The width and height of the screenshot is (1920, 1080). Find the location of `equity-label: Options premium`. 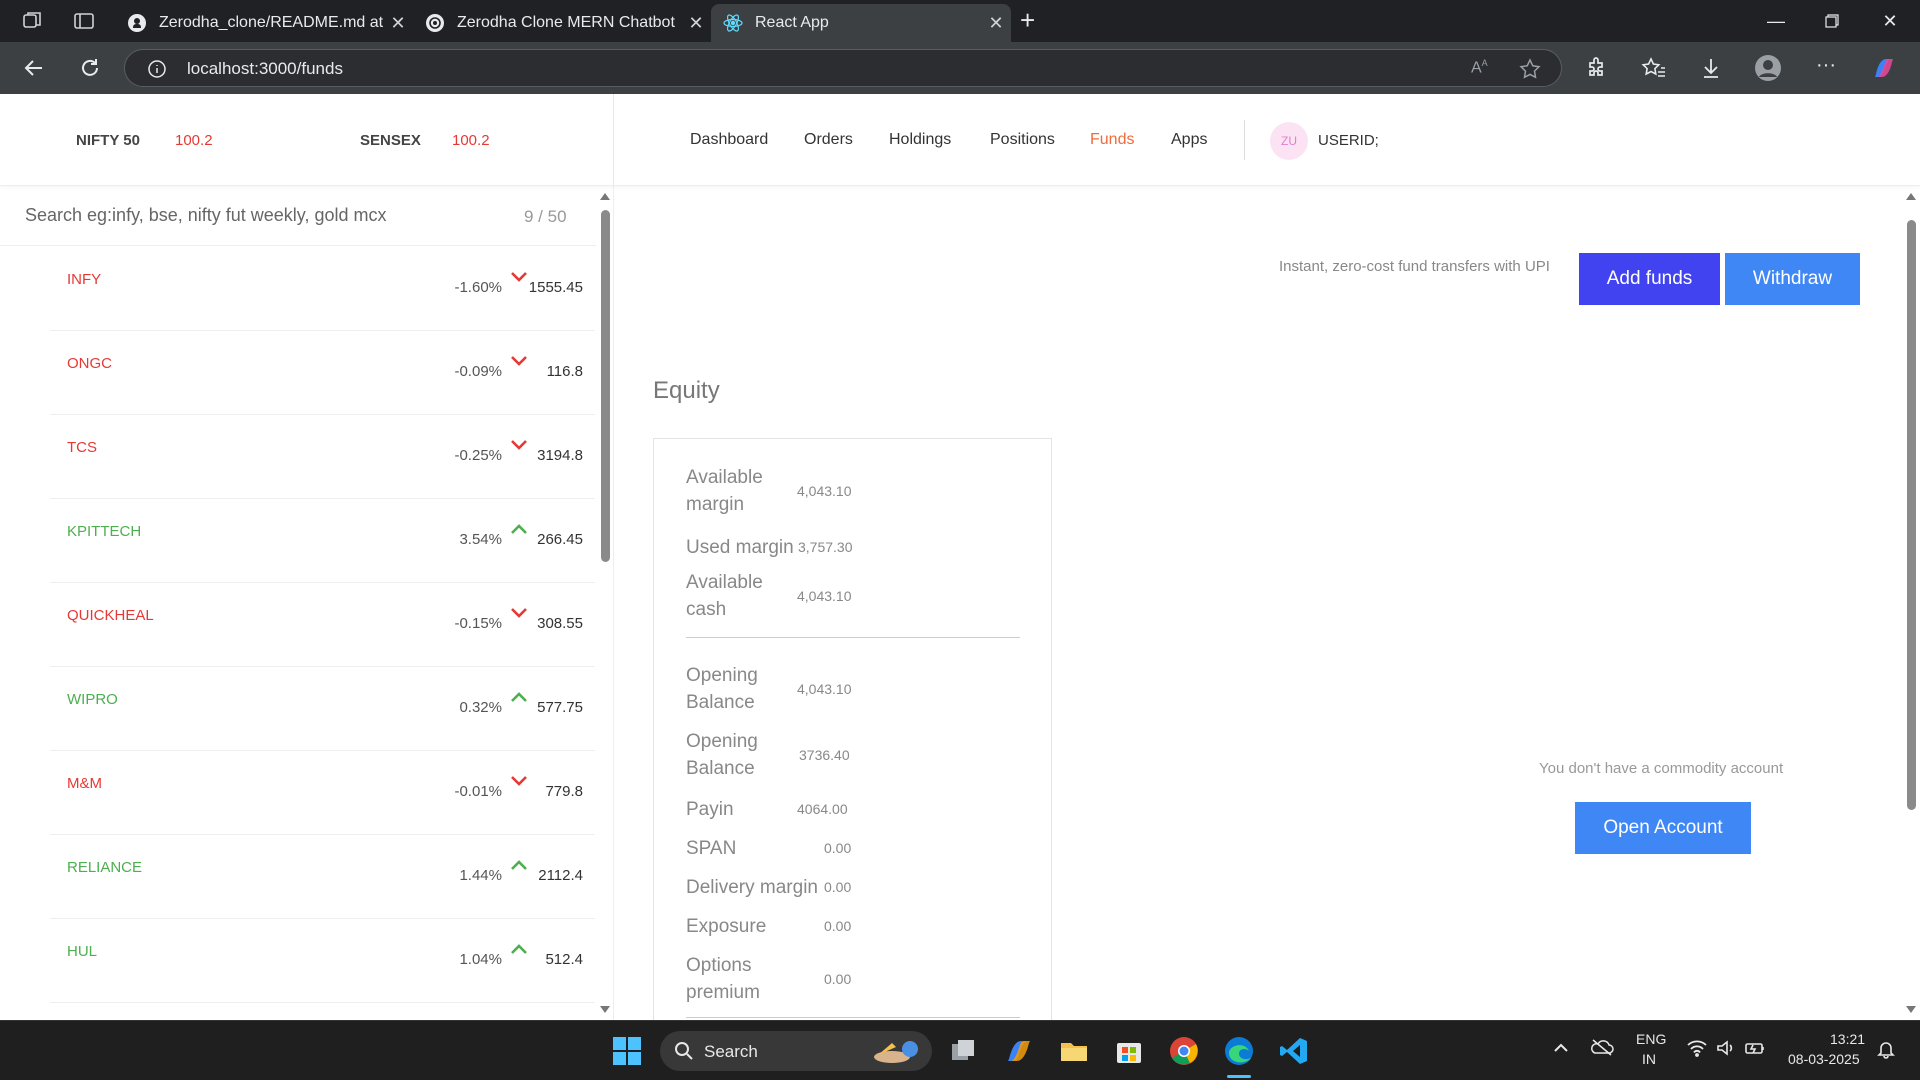

equity-label: Options premium is located at coordinates (723, 979).